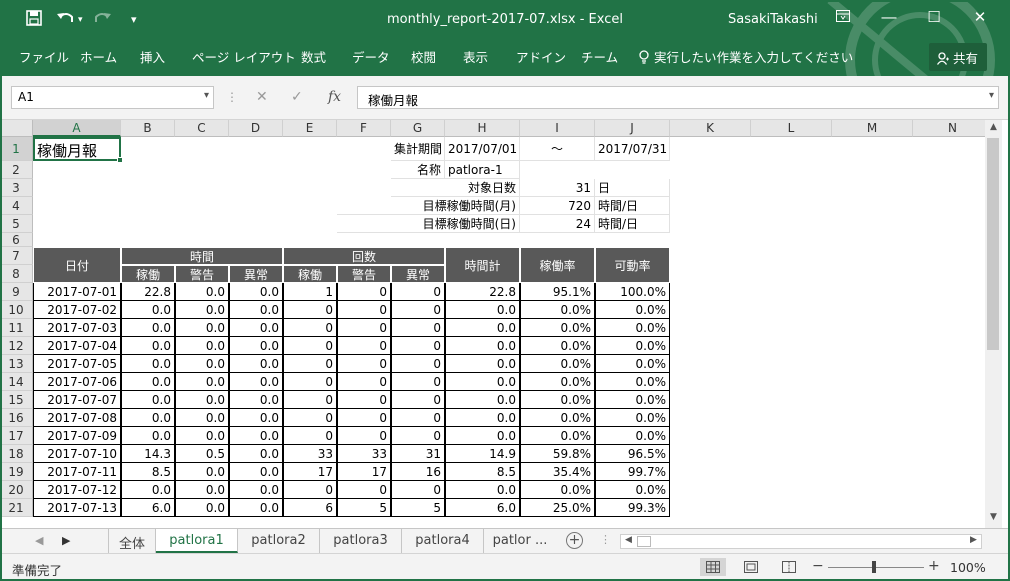 Image resolution: width=1010 pixels, height=581 pixels. I want to click on date-cell: 2017-07-06, so click(77, 382).